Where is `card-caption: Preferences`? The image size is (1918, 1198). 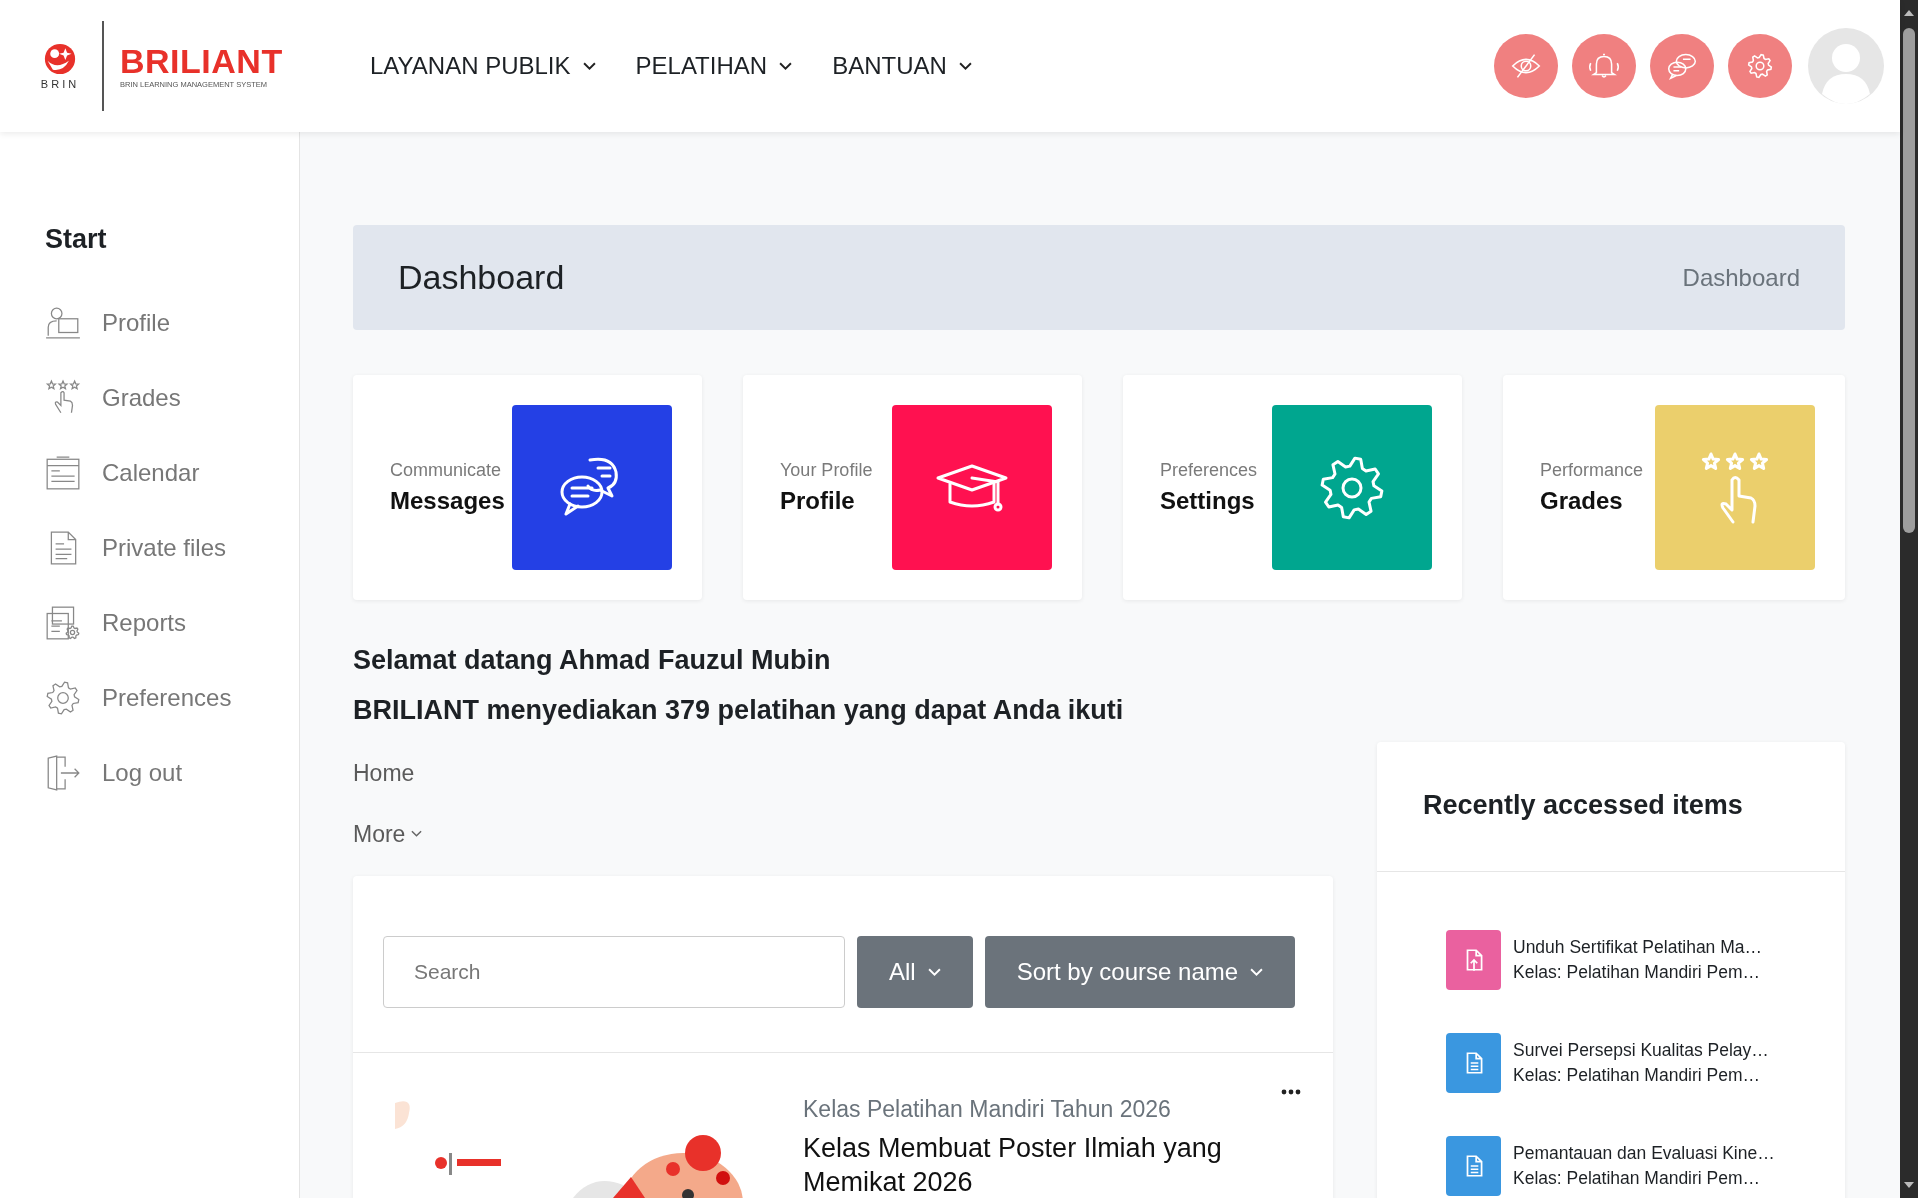 card-caption: Preferences is located at coordinates (1209, 470).